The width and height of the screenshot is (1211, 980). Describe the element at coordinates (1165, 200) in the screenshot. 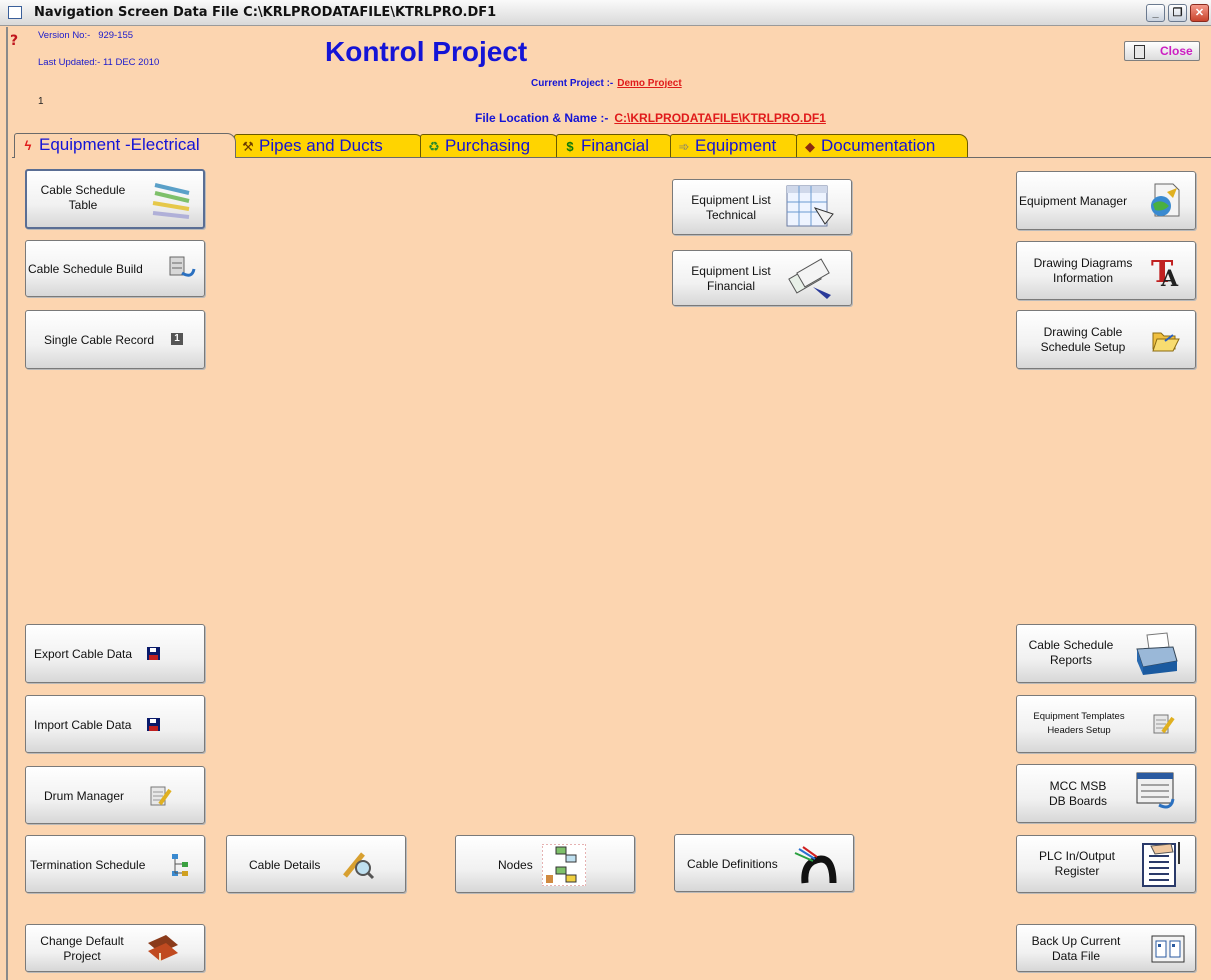

I see `document-globe-icon` at that location.